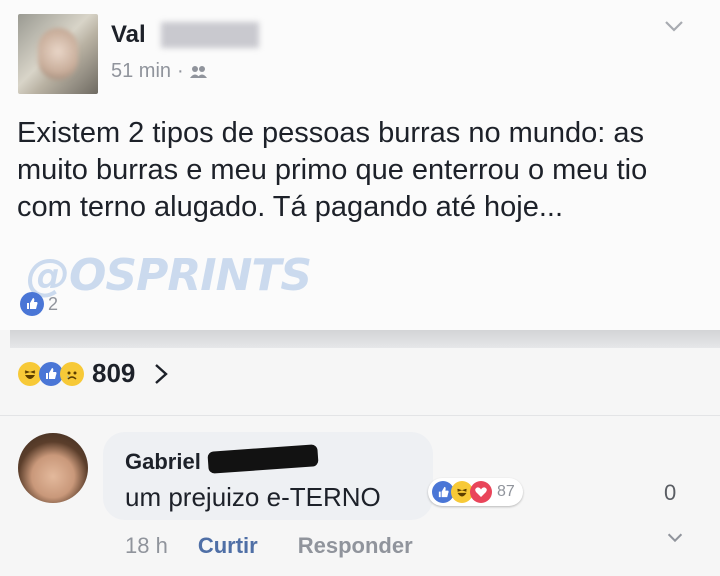 Image resolution: width=720 pixels, height=576 pixels. I want to click on reactions-summary: 809, so click(93, 373).